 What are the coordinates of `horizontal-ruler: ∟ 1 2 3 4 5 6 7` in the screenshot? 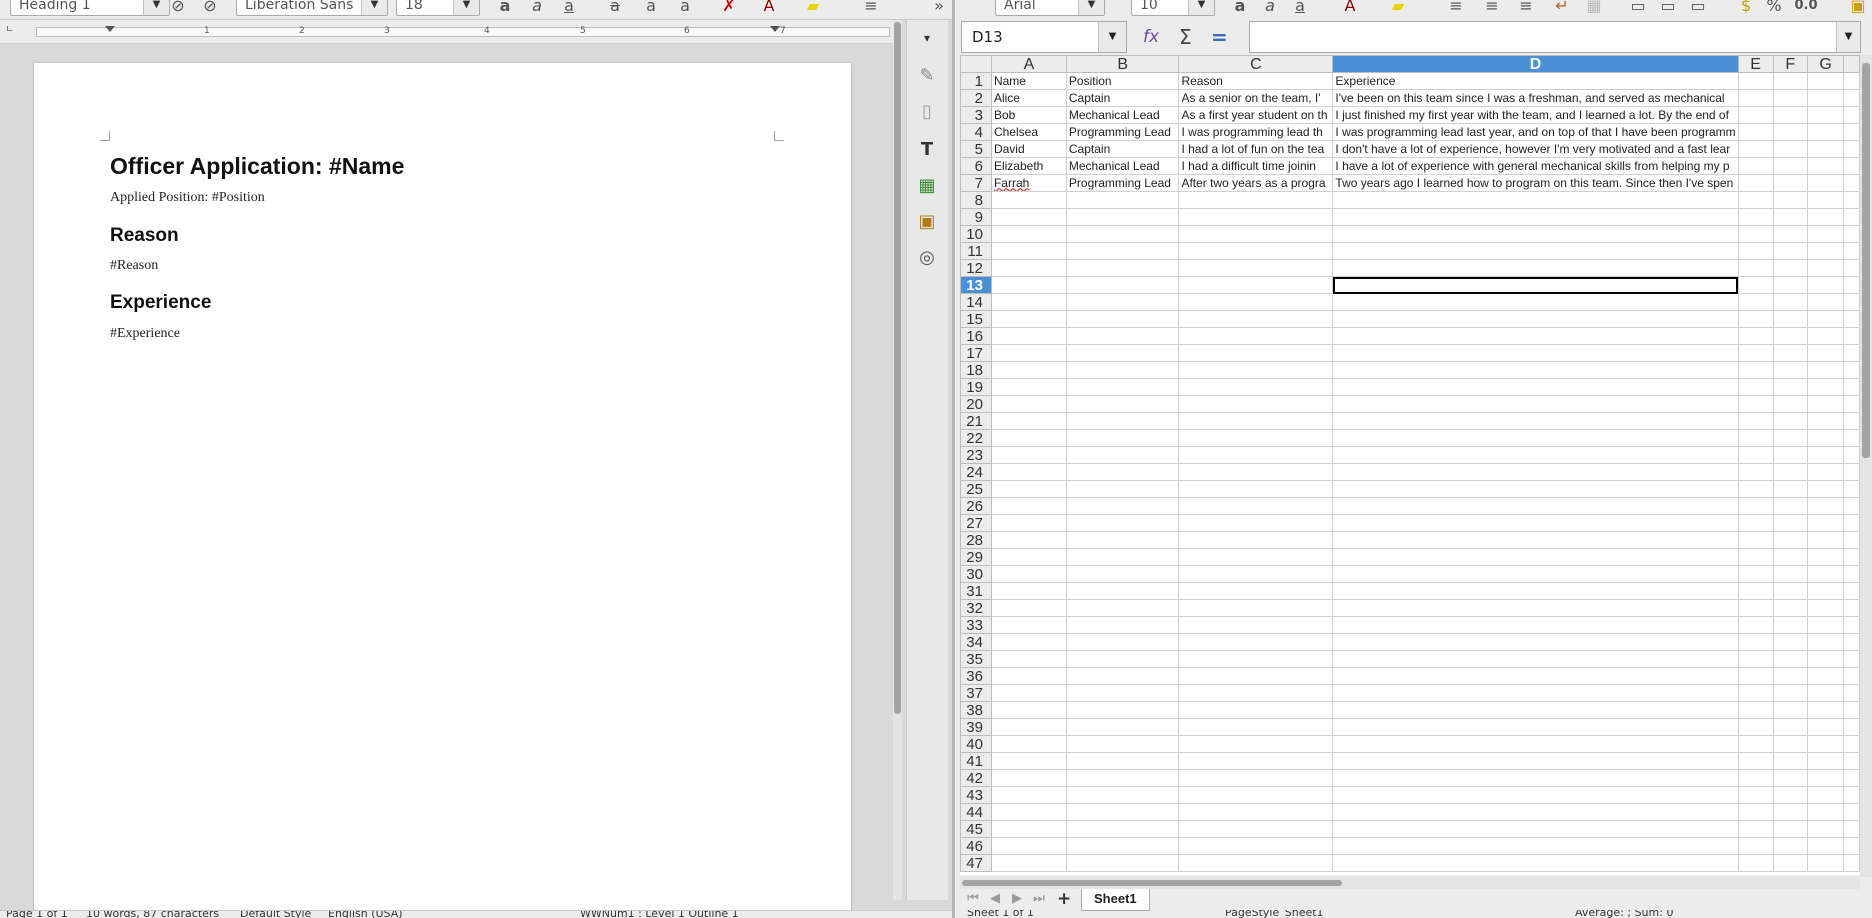 It's located at (450, 32).